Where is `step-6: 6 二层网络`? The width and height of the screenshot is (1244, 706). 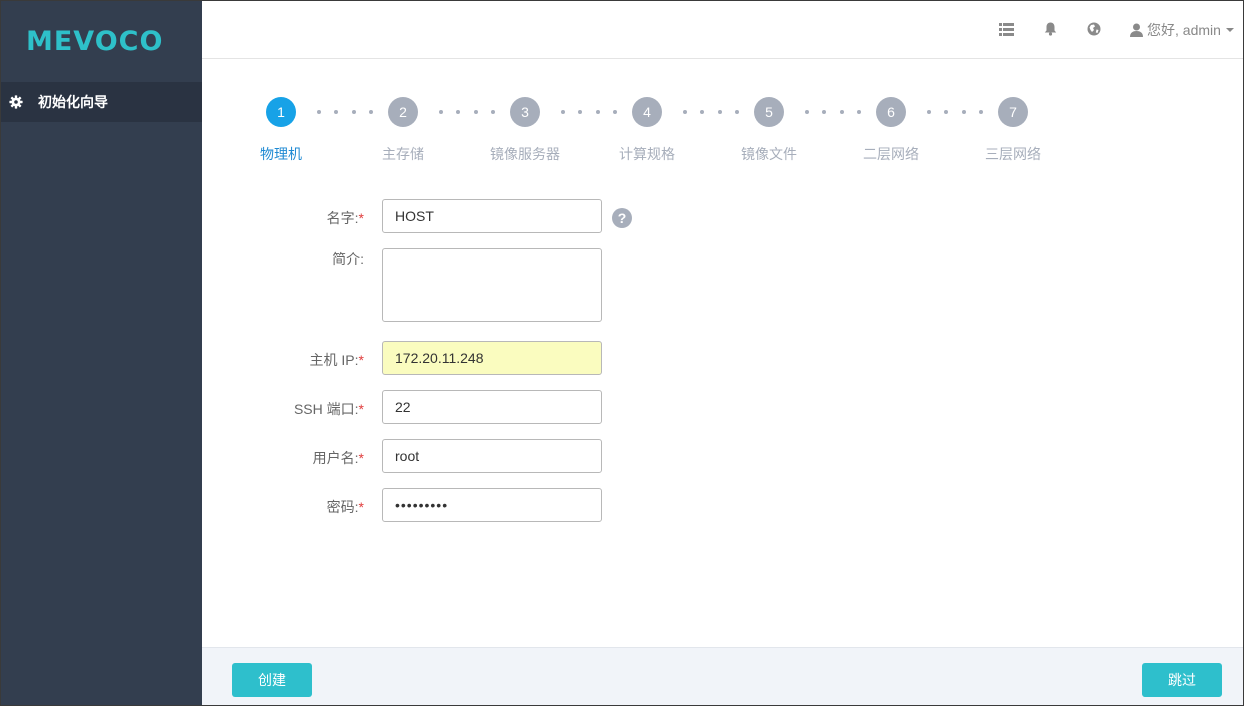
step-6: 6 二层网络 is located at coordinates (891, 130).